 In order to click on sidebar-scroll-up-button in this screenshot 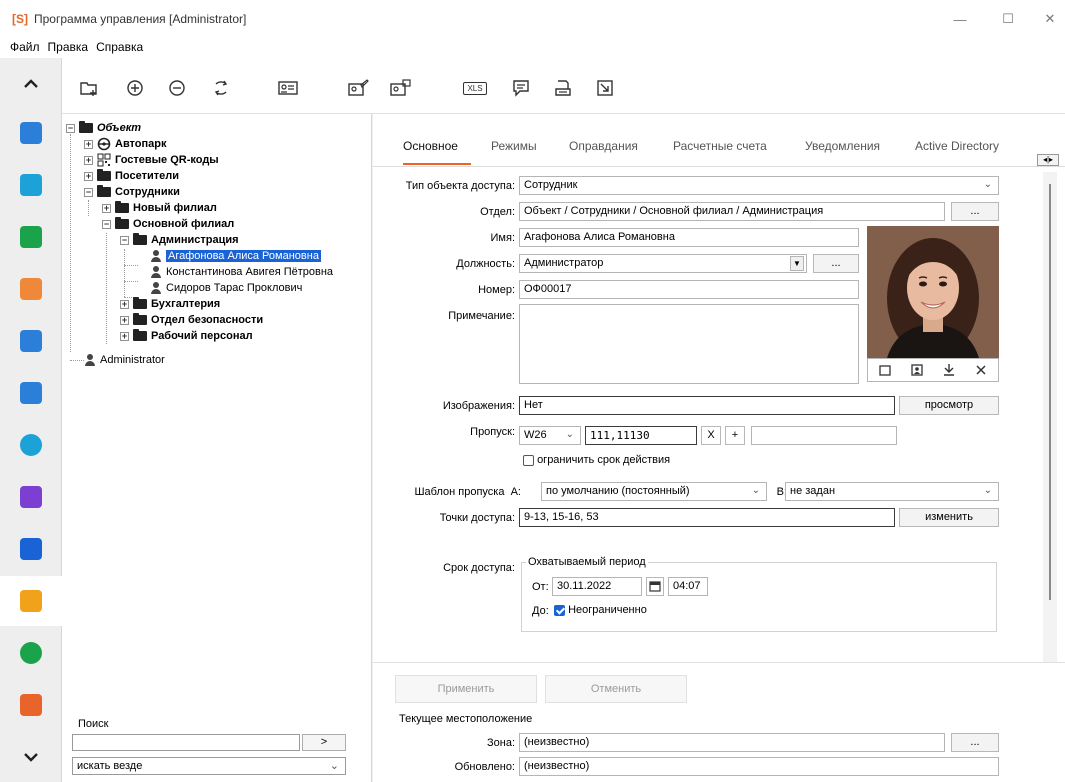, I will do `click(31, 83)`.